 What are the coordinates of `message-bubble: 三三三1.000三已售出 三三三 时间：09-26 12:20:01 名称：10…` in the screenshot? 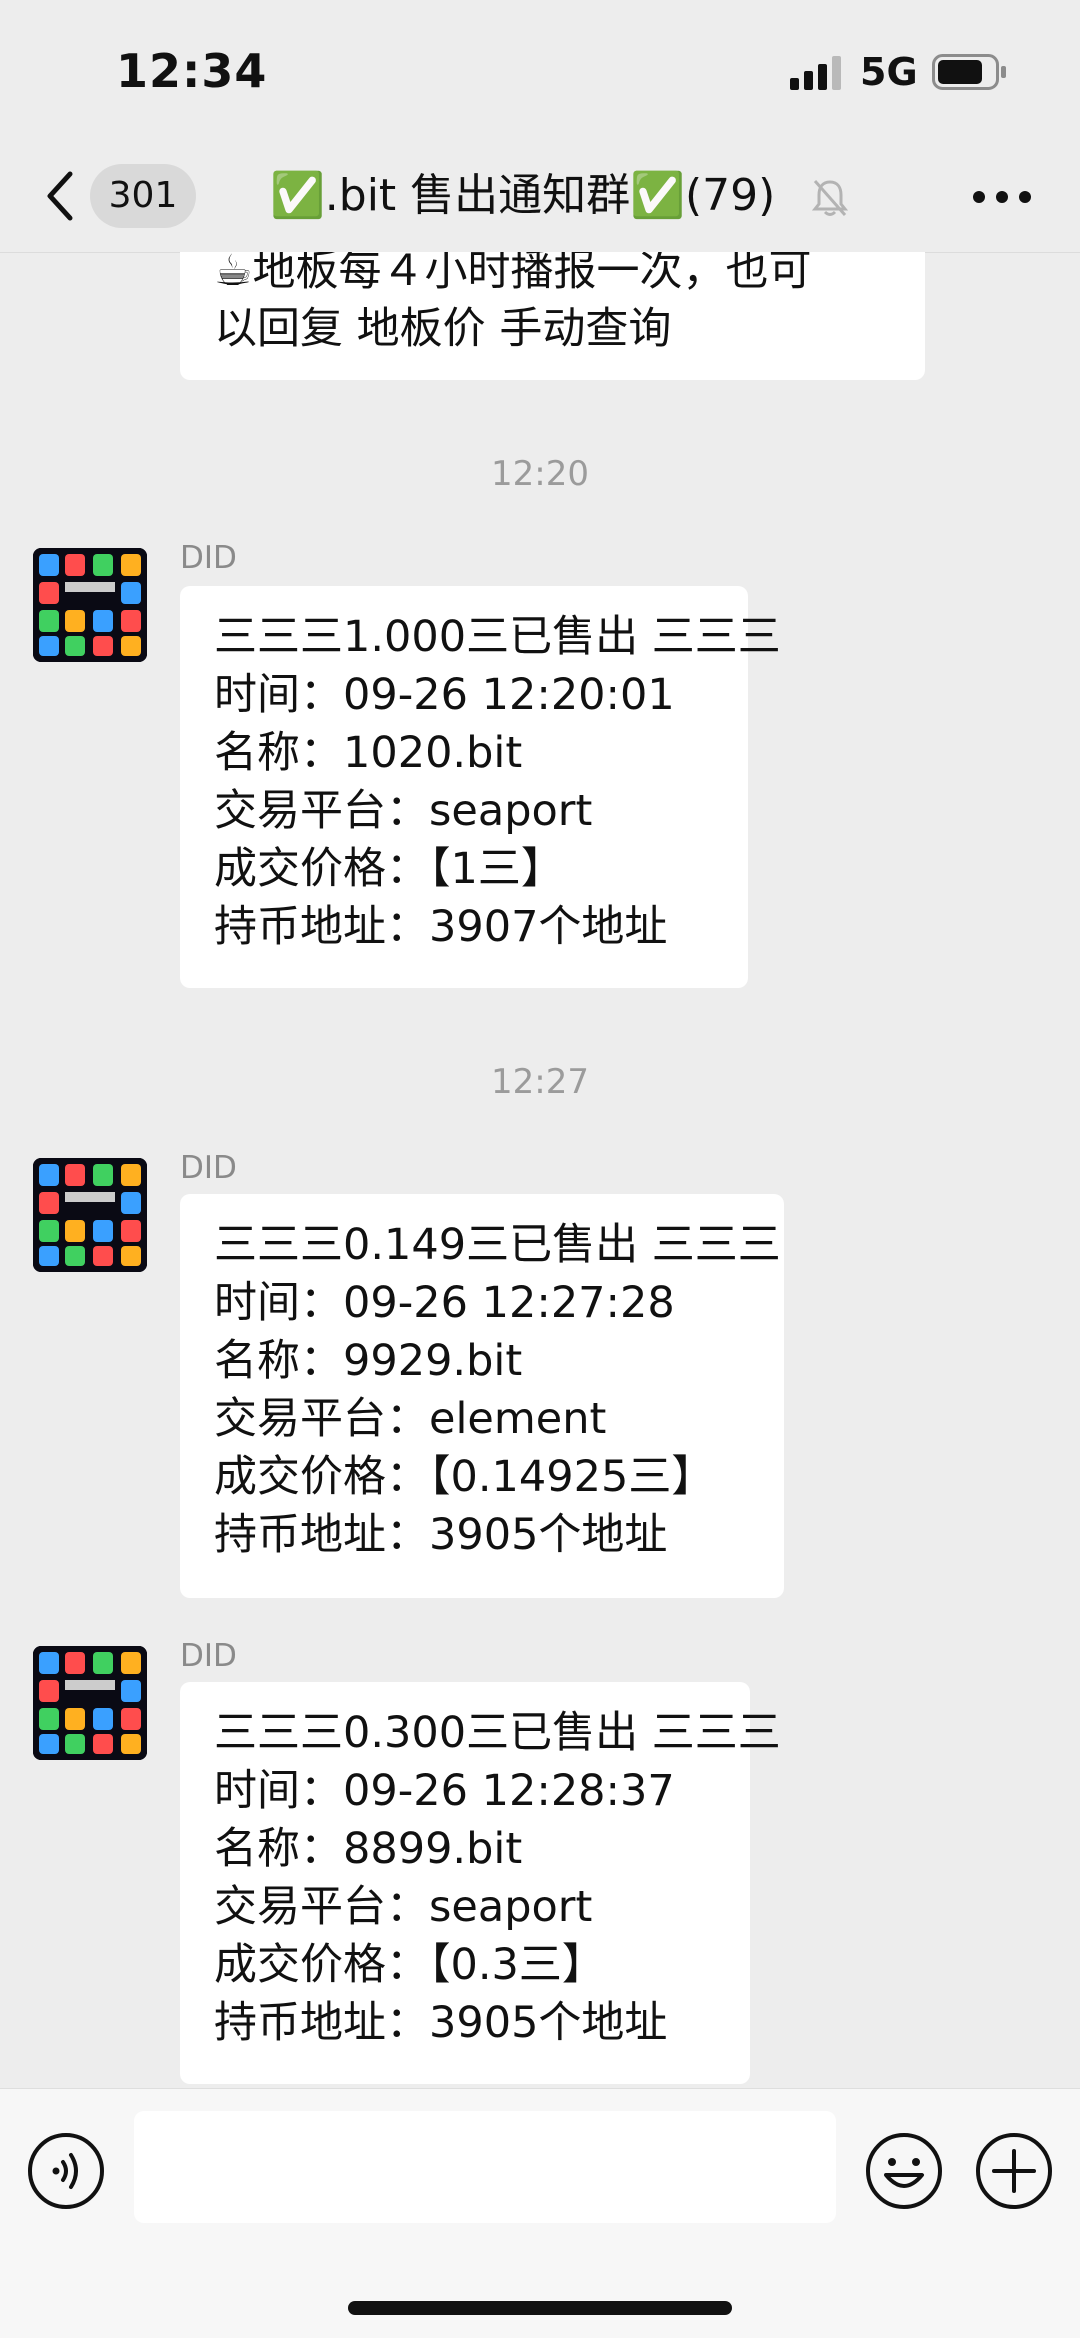 It's located at (480, 787).